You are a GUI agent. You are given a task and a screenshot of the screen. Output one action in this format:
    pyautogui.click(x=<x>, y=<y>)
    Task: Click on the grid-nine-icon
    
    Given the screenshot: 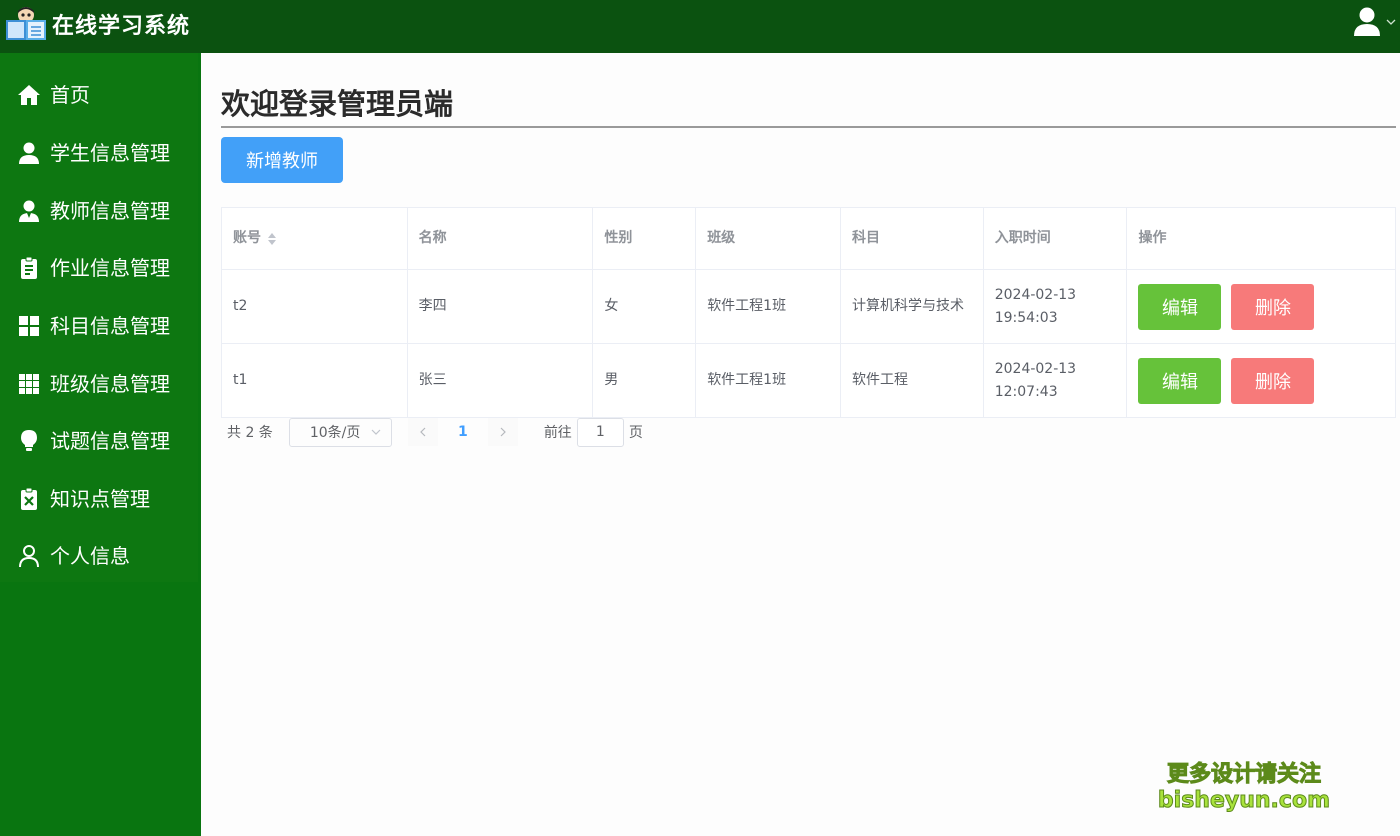 What is the action you would take?
    pyautogui.click(x=29, y=384)
    